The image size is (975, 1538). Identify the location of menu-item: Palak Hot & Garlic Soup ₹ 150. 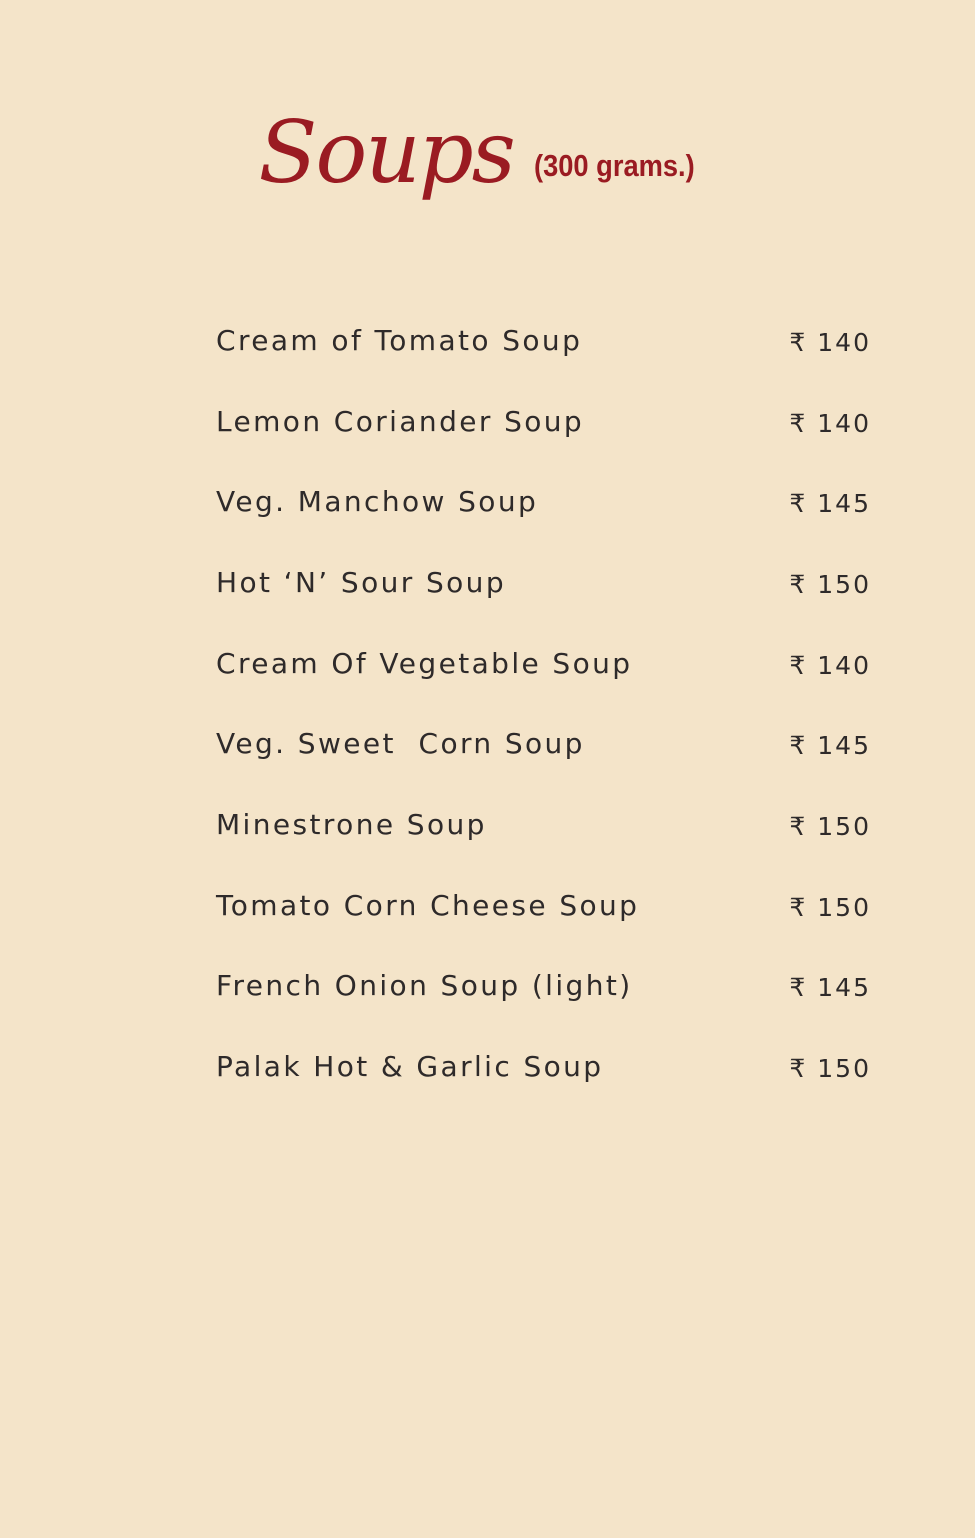
(543, 1066).